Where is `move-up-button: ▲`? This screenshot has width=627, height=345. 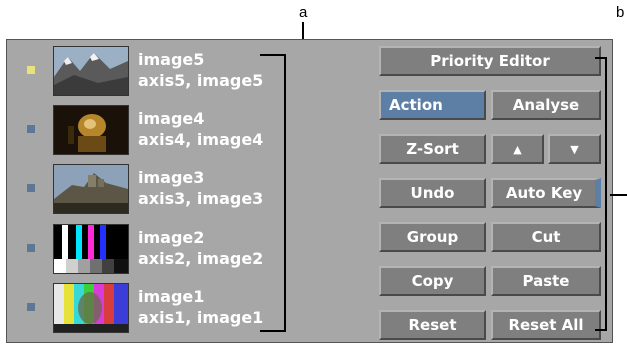
move-up-button: ▲ is located at coordinates (517, 149).